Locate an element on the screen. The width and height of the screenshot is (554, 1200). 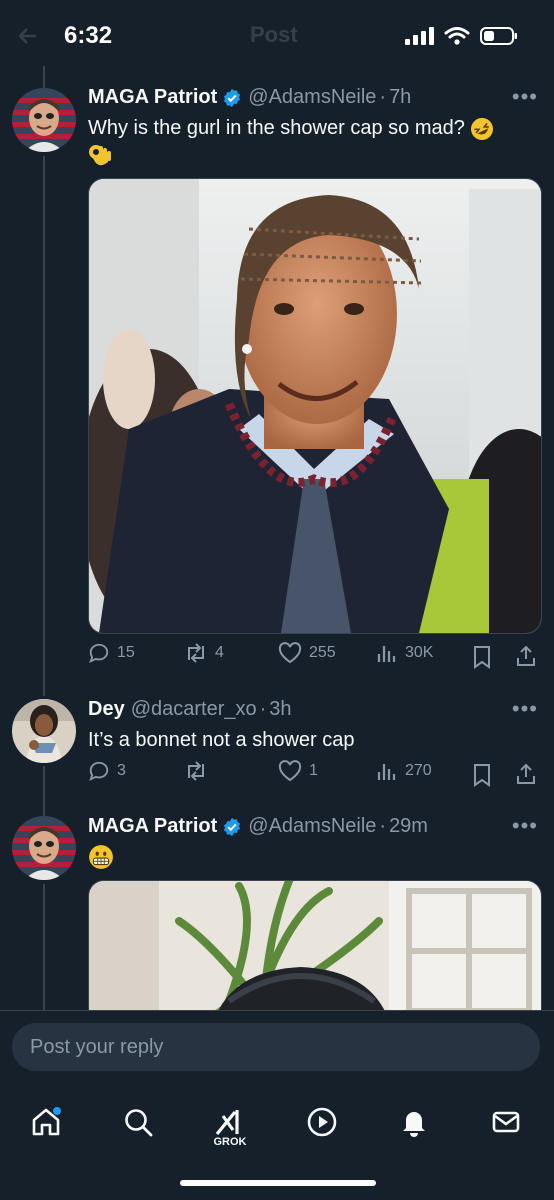
tweet-text-block is located at coordinates (101, 856).